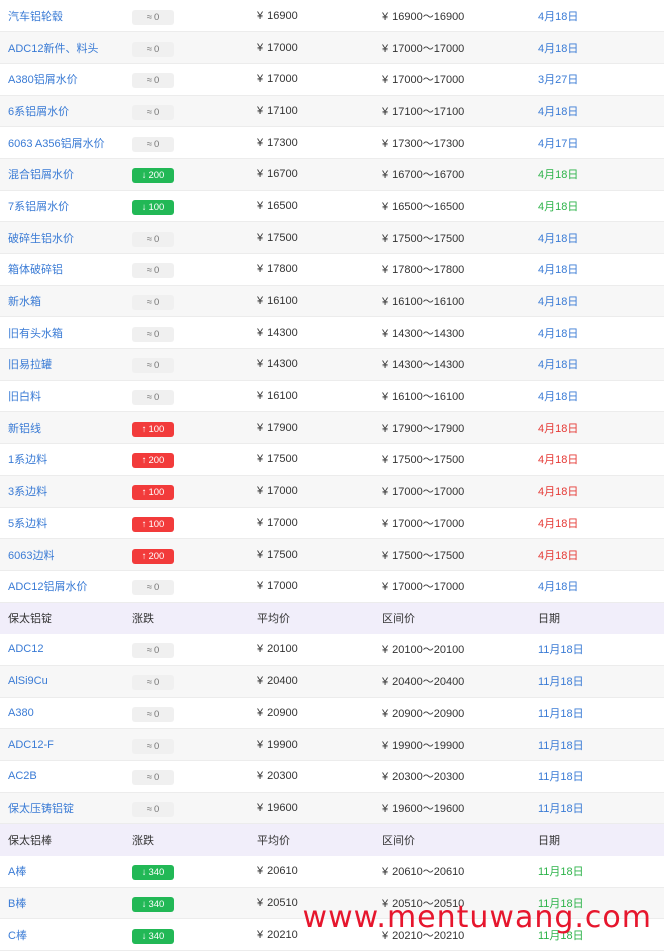 This screenshot has width=664, height=951. Describe the element at coordinates (35, 334) in the screenshot. I see `product-name-link-text: 旧有头水箱` at that location.